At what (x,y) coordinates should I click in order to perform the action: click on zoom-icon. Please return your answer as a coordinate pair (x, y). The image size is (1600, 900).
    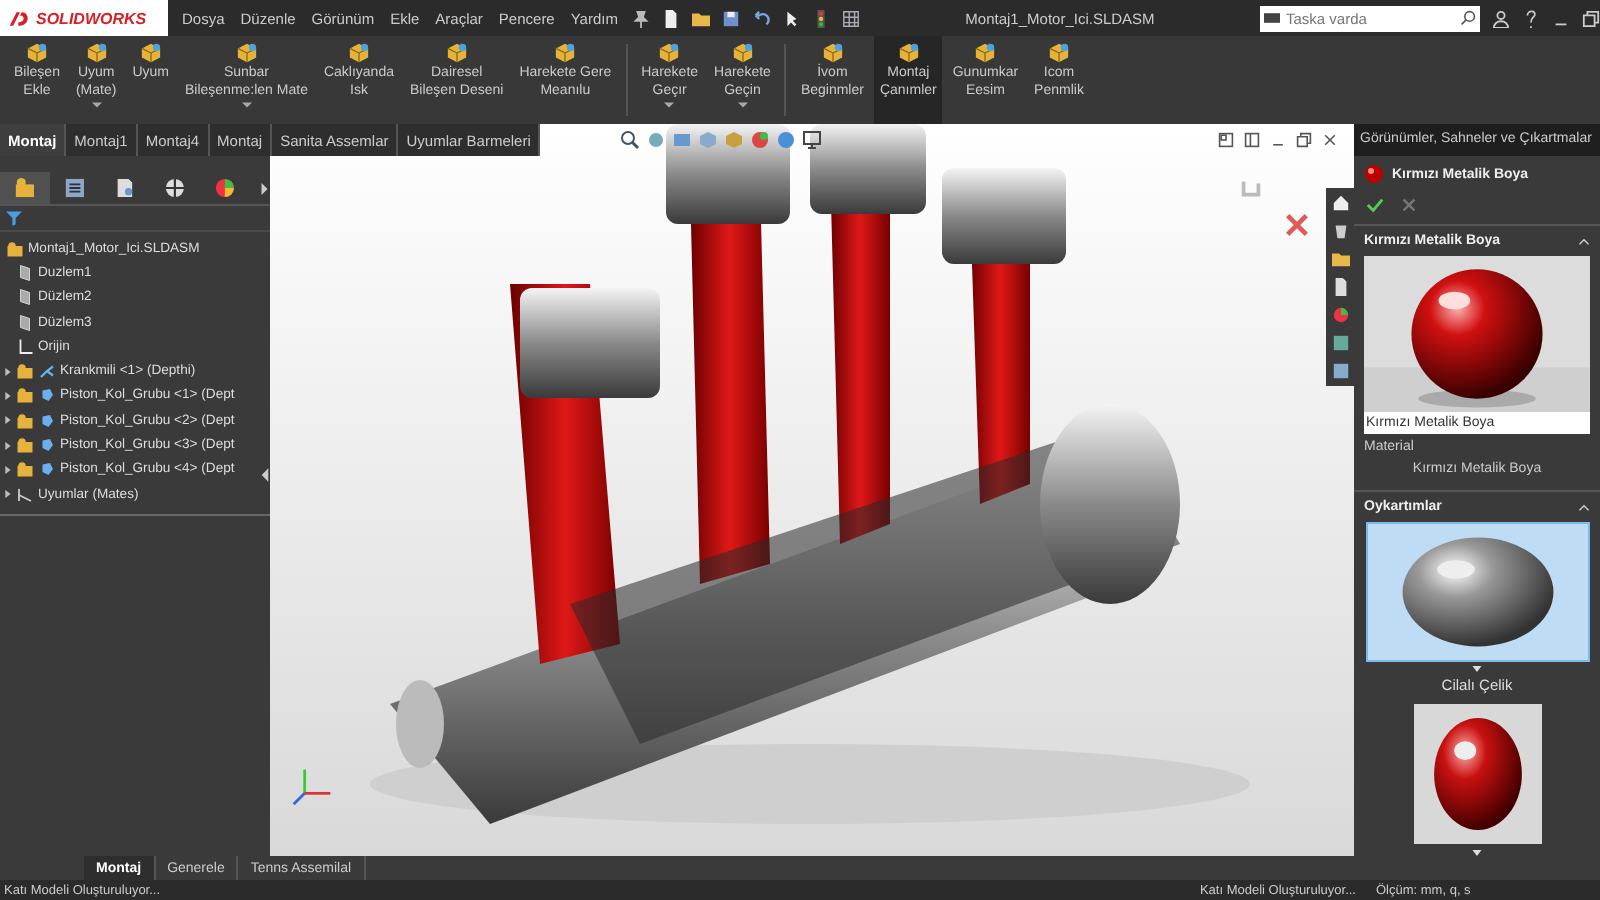
    Looking at the image, I should click on (630, 140).